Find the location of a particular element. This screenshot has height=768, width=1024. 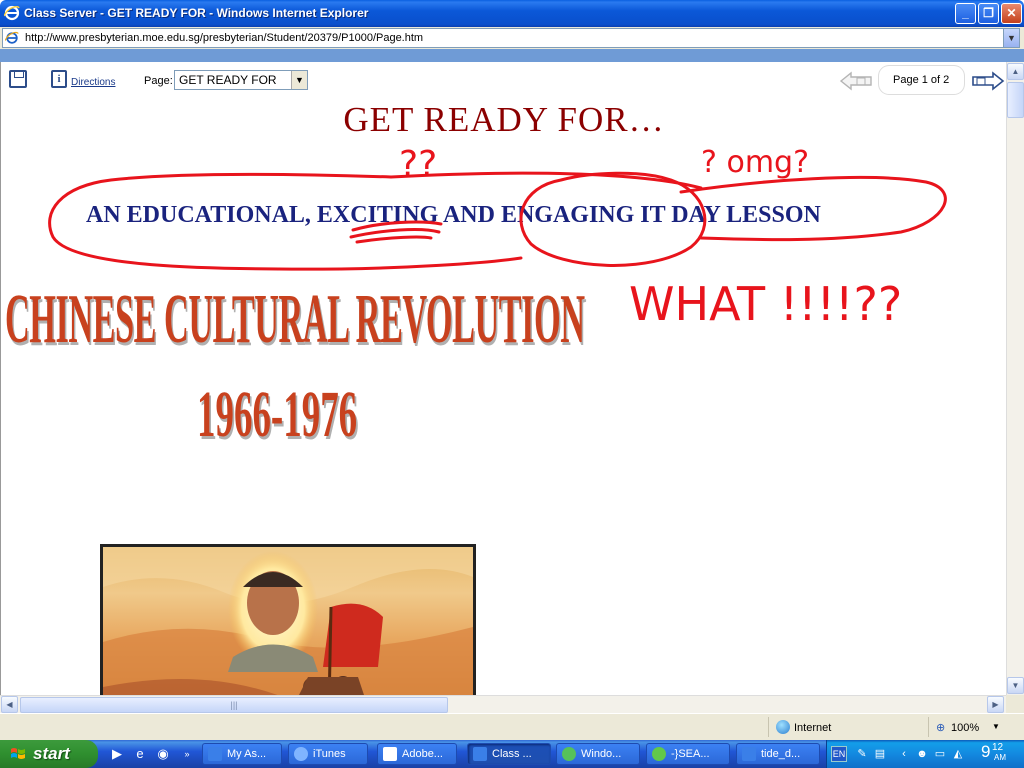

what-annotation: WHAT !!!!?? is located at coordinates (765, 304).